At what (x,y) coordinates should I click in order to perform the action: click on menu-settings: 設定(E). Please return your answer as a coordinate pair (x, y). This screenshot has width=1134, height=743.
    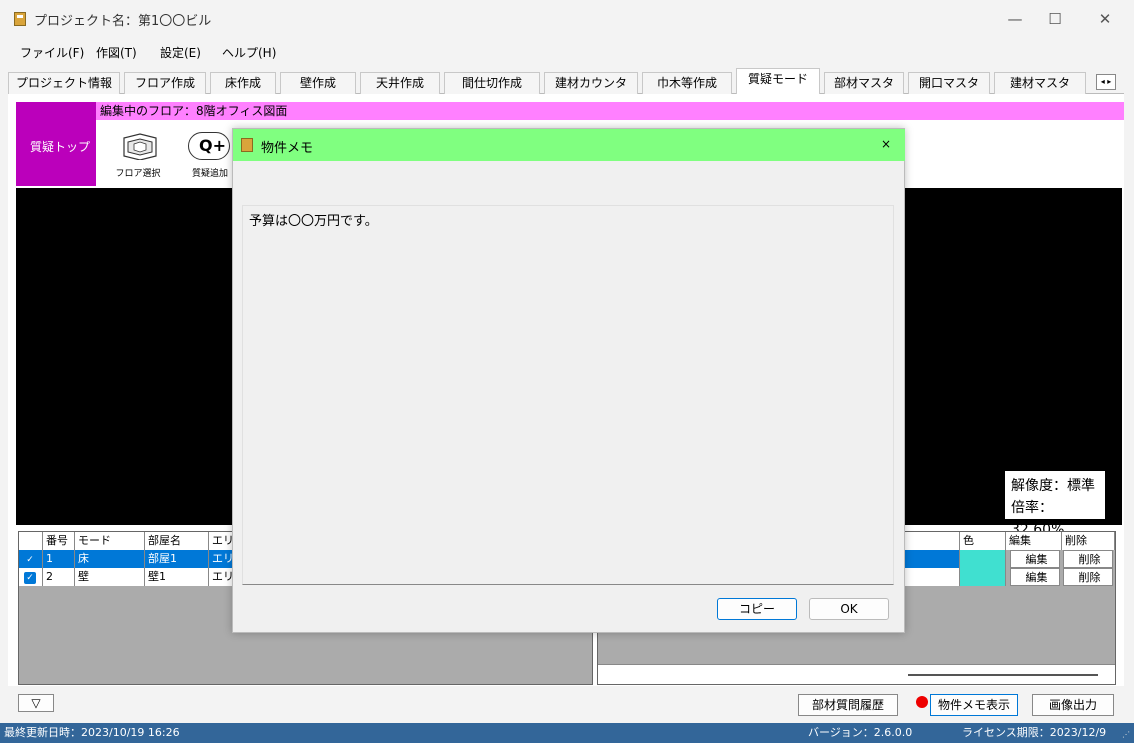
    Looking at the image, I should click on (180, 52).